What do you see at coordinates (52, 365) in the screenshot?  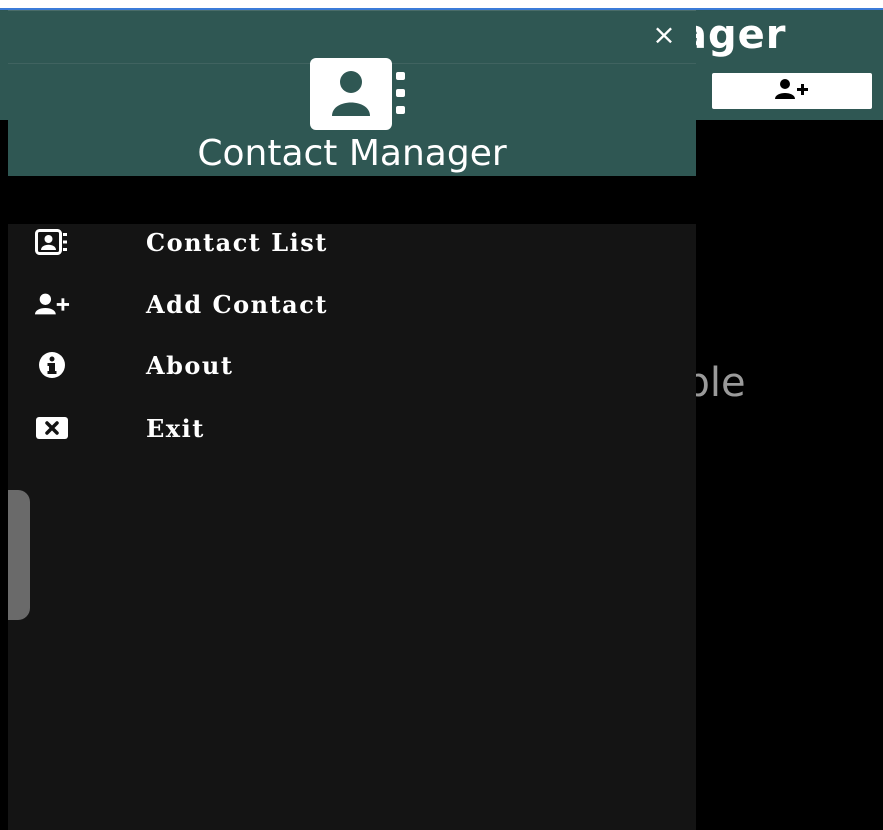 I see `info-circle-icon` at bounding box center [52, 365].